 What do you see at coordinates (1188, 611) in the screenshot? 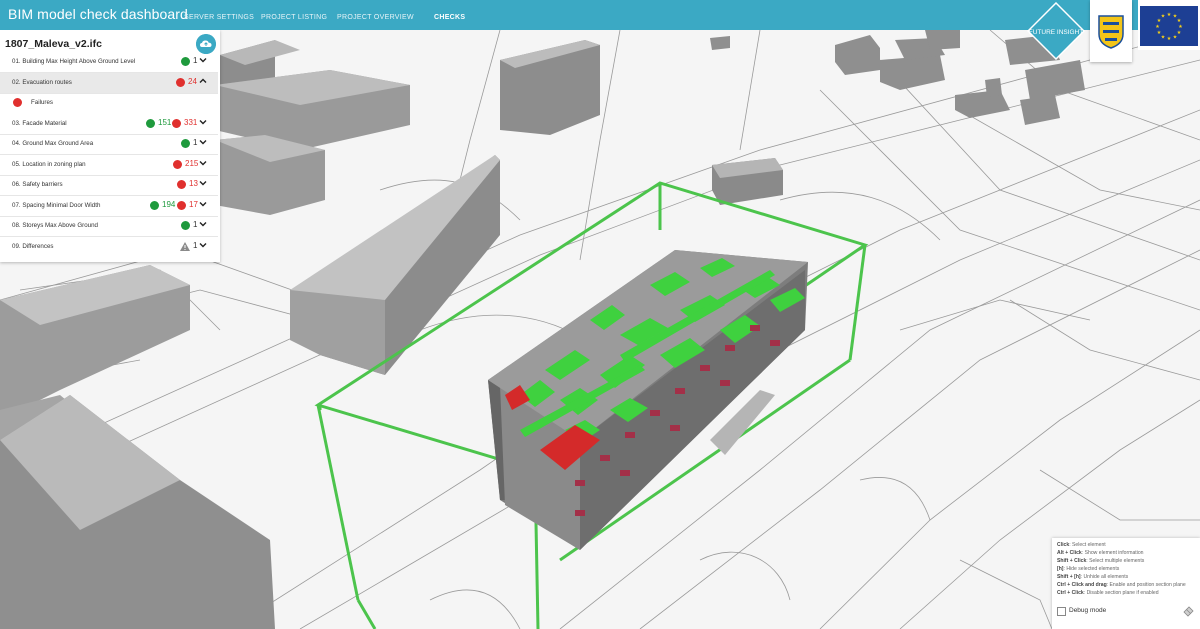
I see `eraser-icon` at bounding box center [1188, 611].